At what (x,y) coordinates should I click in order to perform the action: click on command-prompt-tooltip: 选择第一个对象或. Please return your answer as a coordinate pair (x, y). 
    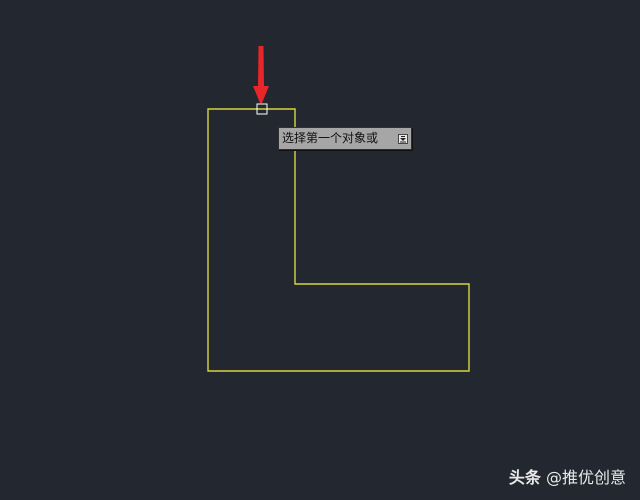
    Looking at the image, I should click on (345, 138).